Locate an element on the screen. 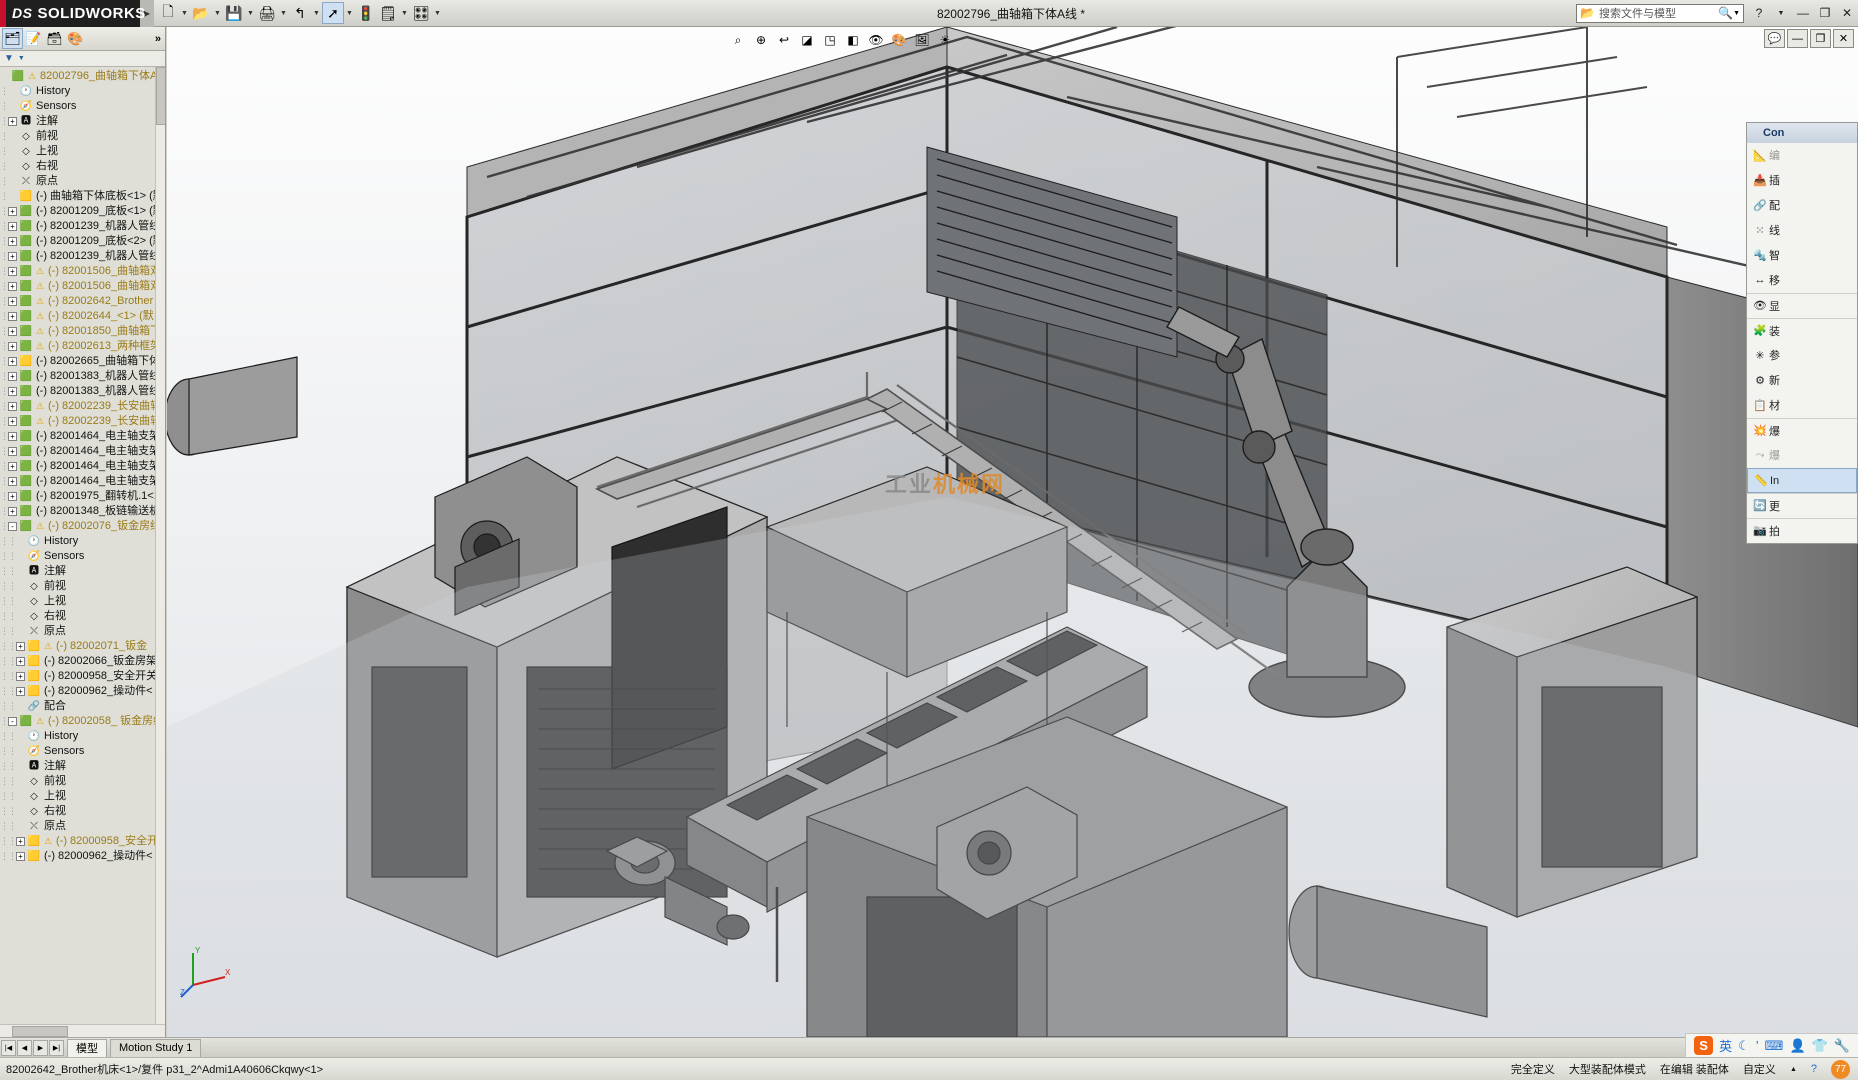 Image resolution: width=1858 pixels, height=1080 pixels. apply-scene-icon: 🖼 is located at coordinates (922, 40).